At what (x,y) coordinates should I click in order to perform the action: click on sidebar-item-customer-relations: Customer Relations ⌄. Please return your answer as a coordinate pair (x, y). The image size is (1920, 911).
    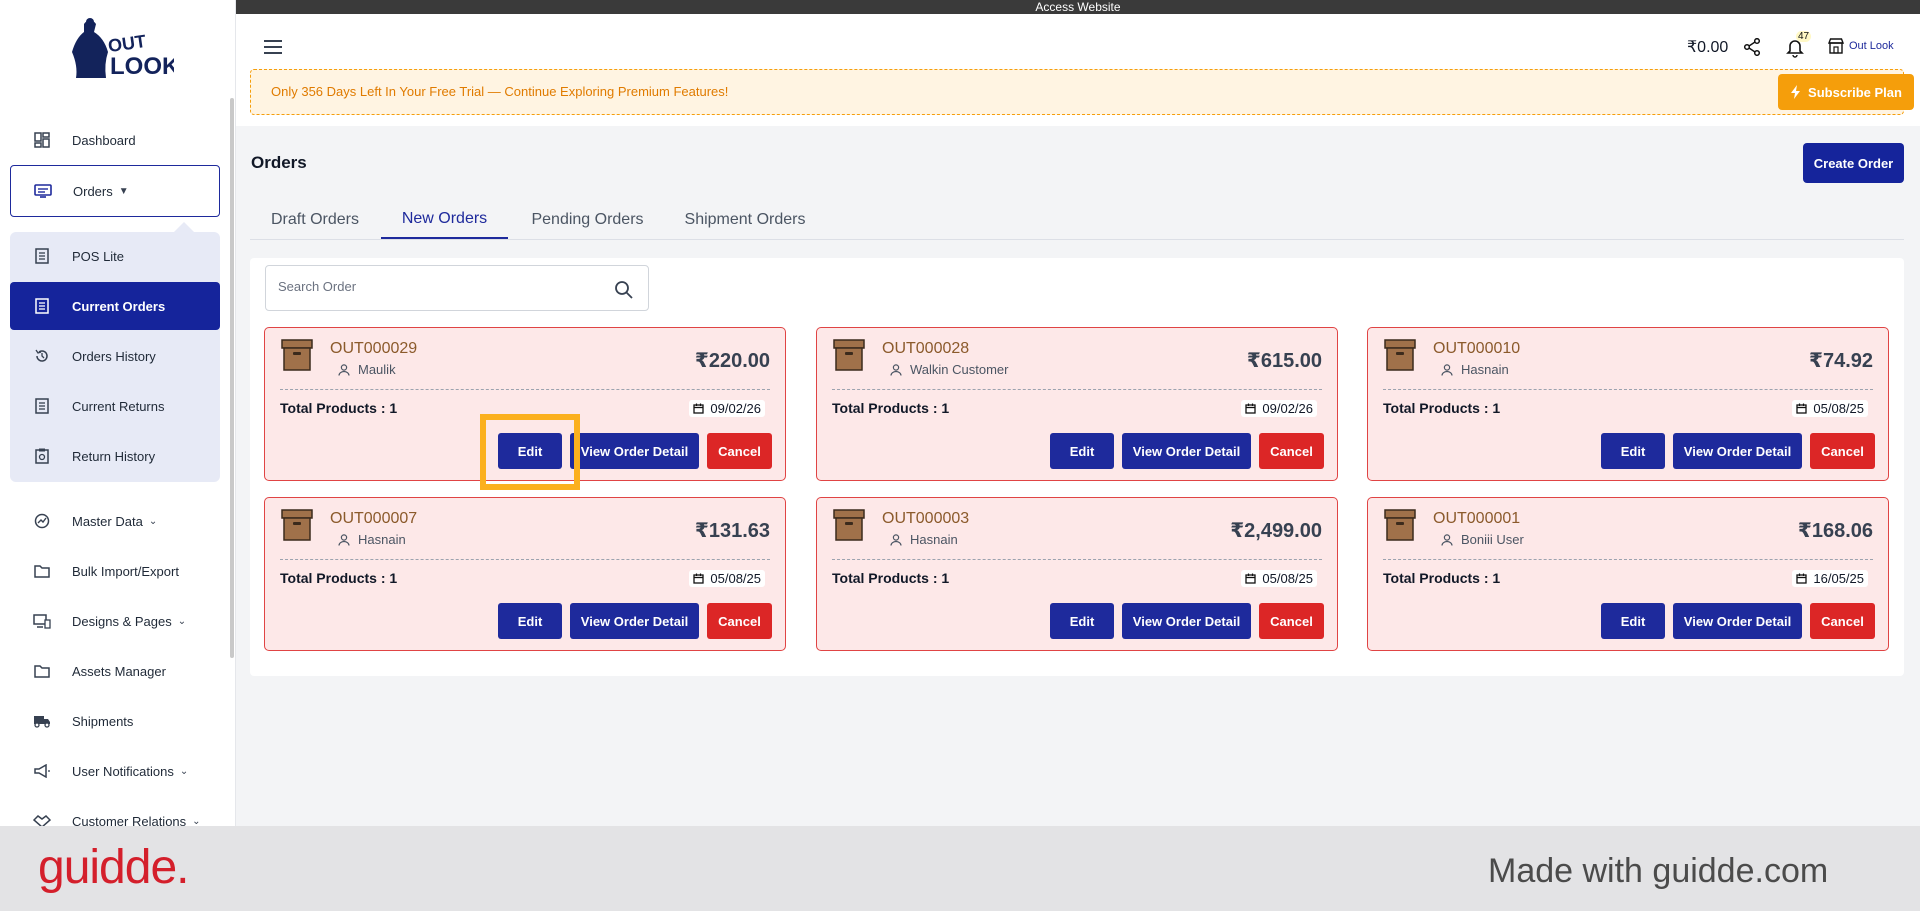
    Looking at the image, I should click on (115, 812).